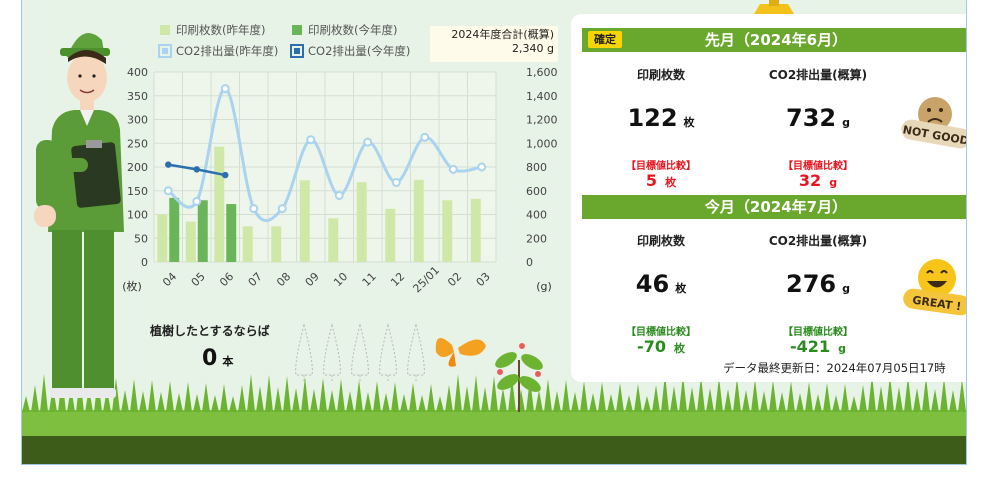 Image resolution: width=984 pixels, height=479 pixels. Describe the element at coordinates (79, 215) in the screenshot. I see `staff-illustration` at that location.